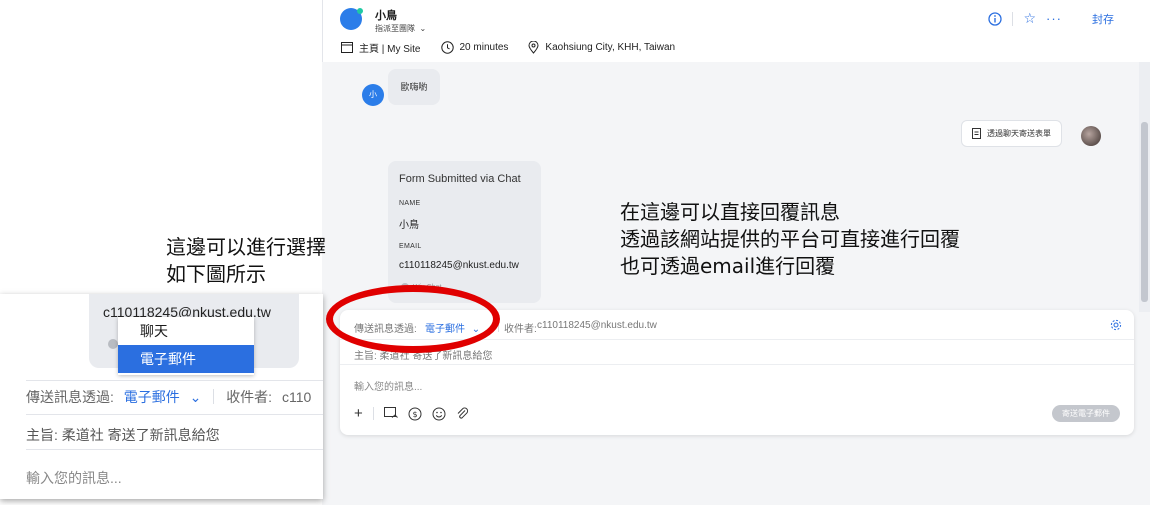  What do you see at coordinates (358, 413) in the screenshot?
I see `plus-icon: +` at bounding box center [358, 413].